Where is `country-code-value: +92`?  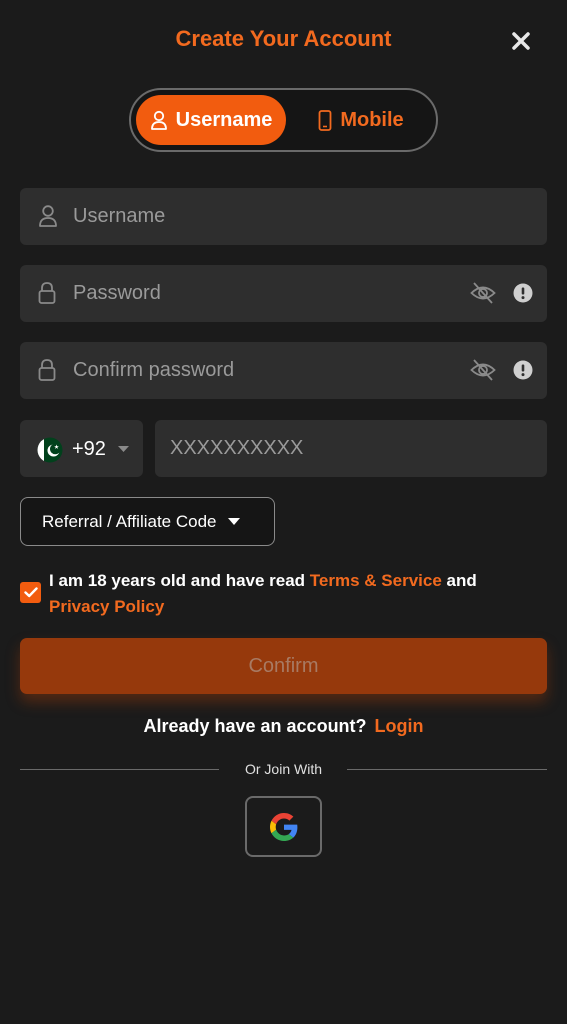 country-code-value: +92 is located at coordinates (89, 449).